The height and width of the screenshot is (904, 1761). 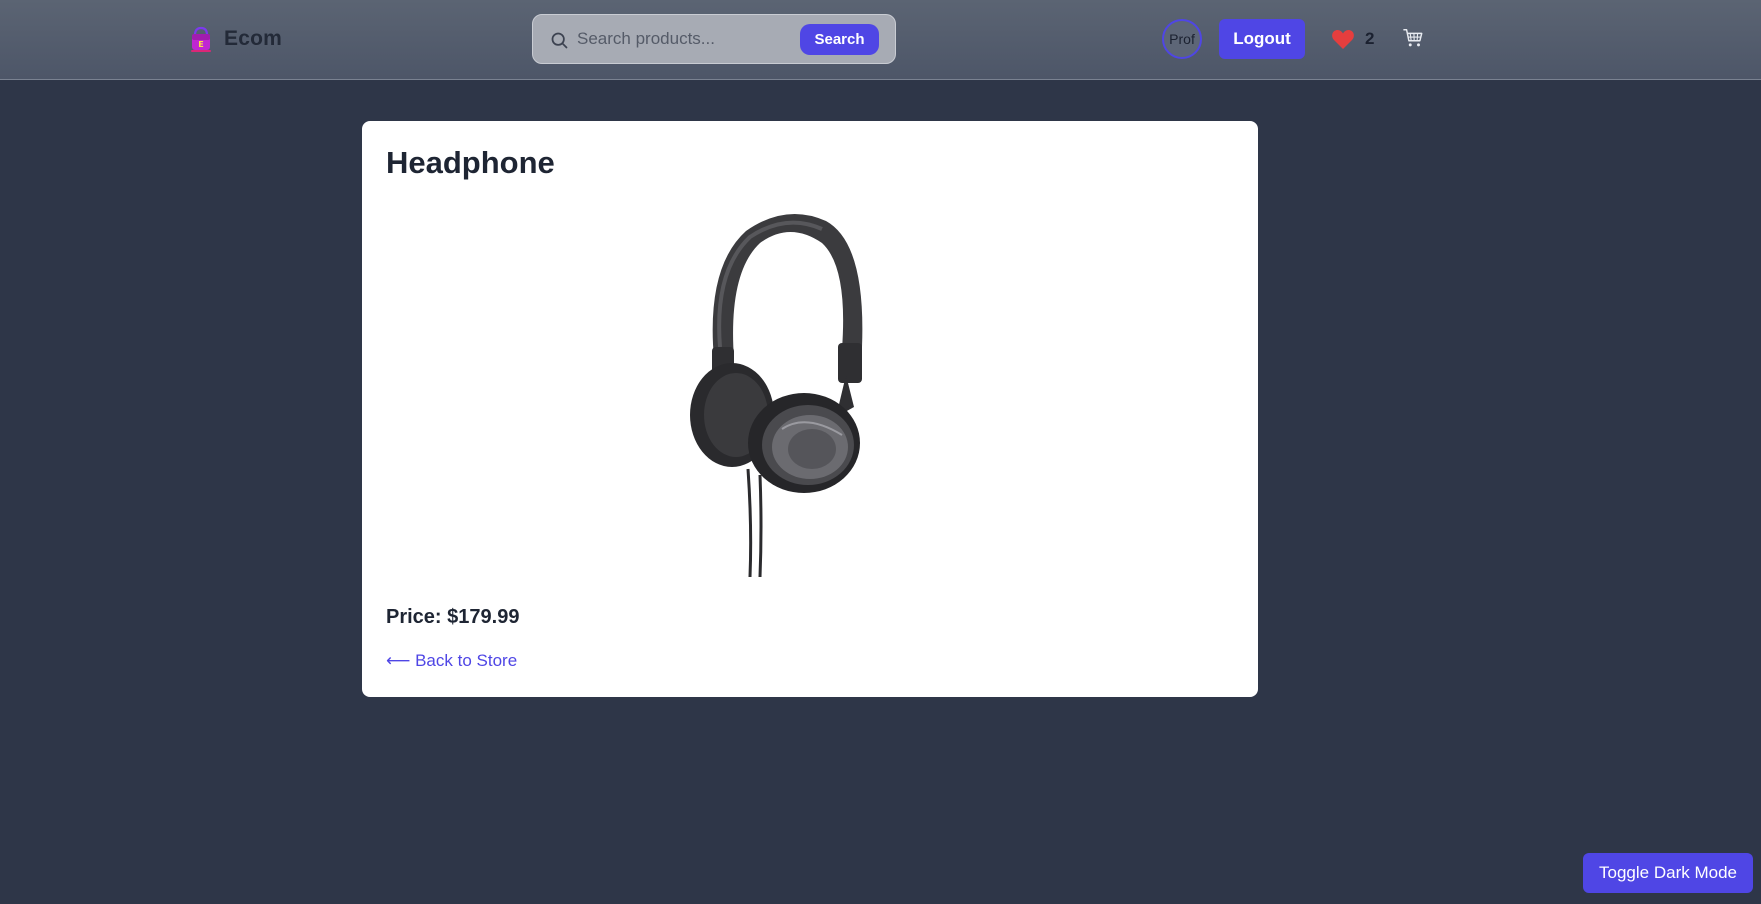 I want to click on brand: E Ecom, so click(x=234, y=39).